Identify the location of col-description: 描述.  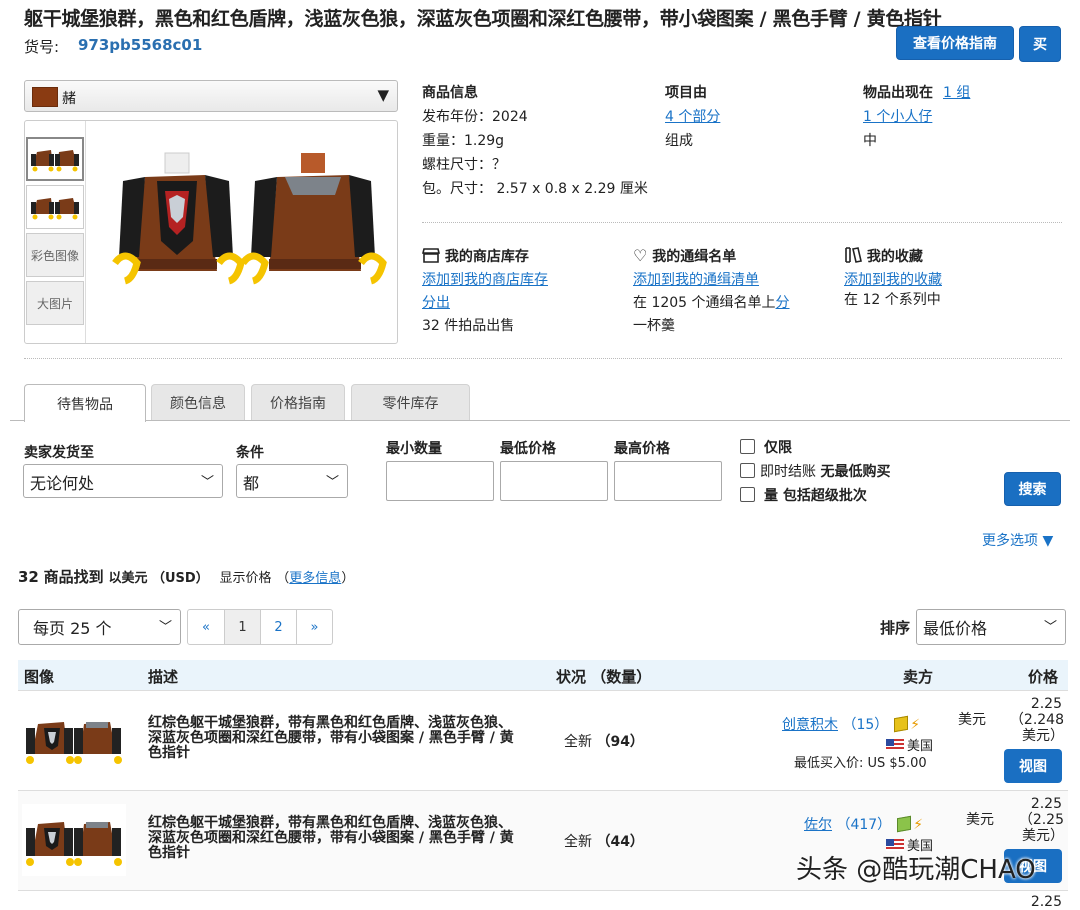
(163, 677).